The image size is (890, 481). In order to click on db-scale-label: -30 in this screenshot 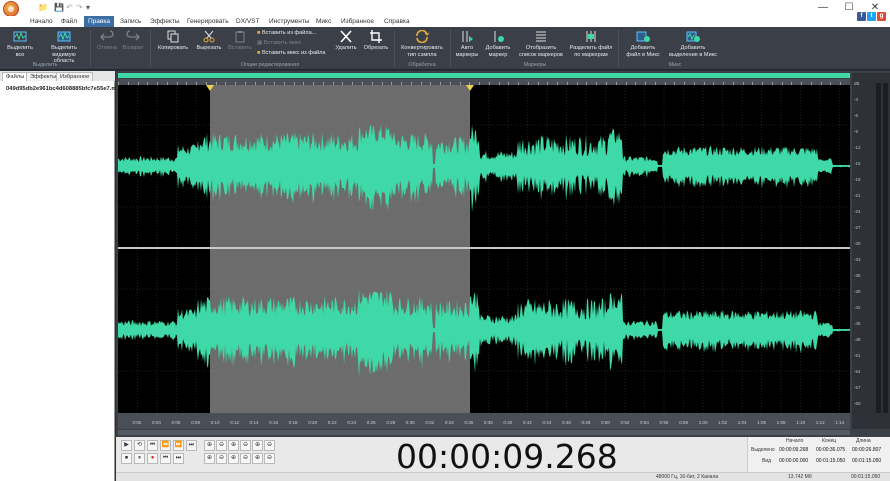, I will do `click(857, 243)`.